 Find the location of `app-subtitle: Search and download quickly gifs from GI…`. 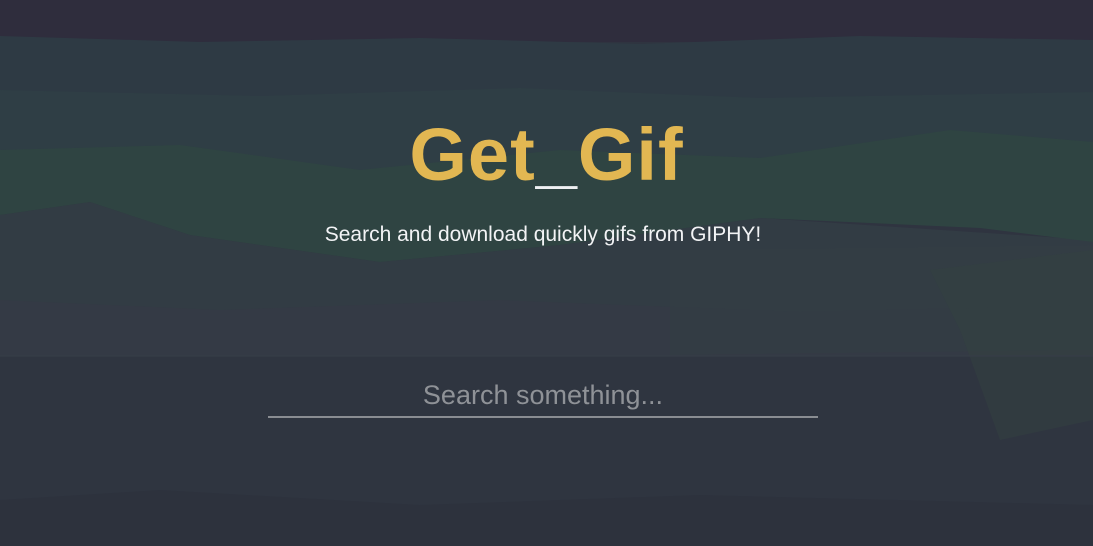

app-subtitle: Search and download quickly gifs from GI… is located at coordinates (543, 234).